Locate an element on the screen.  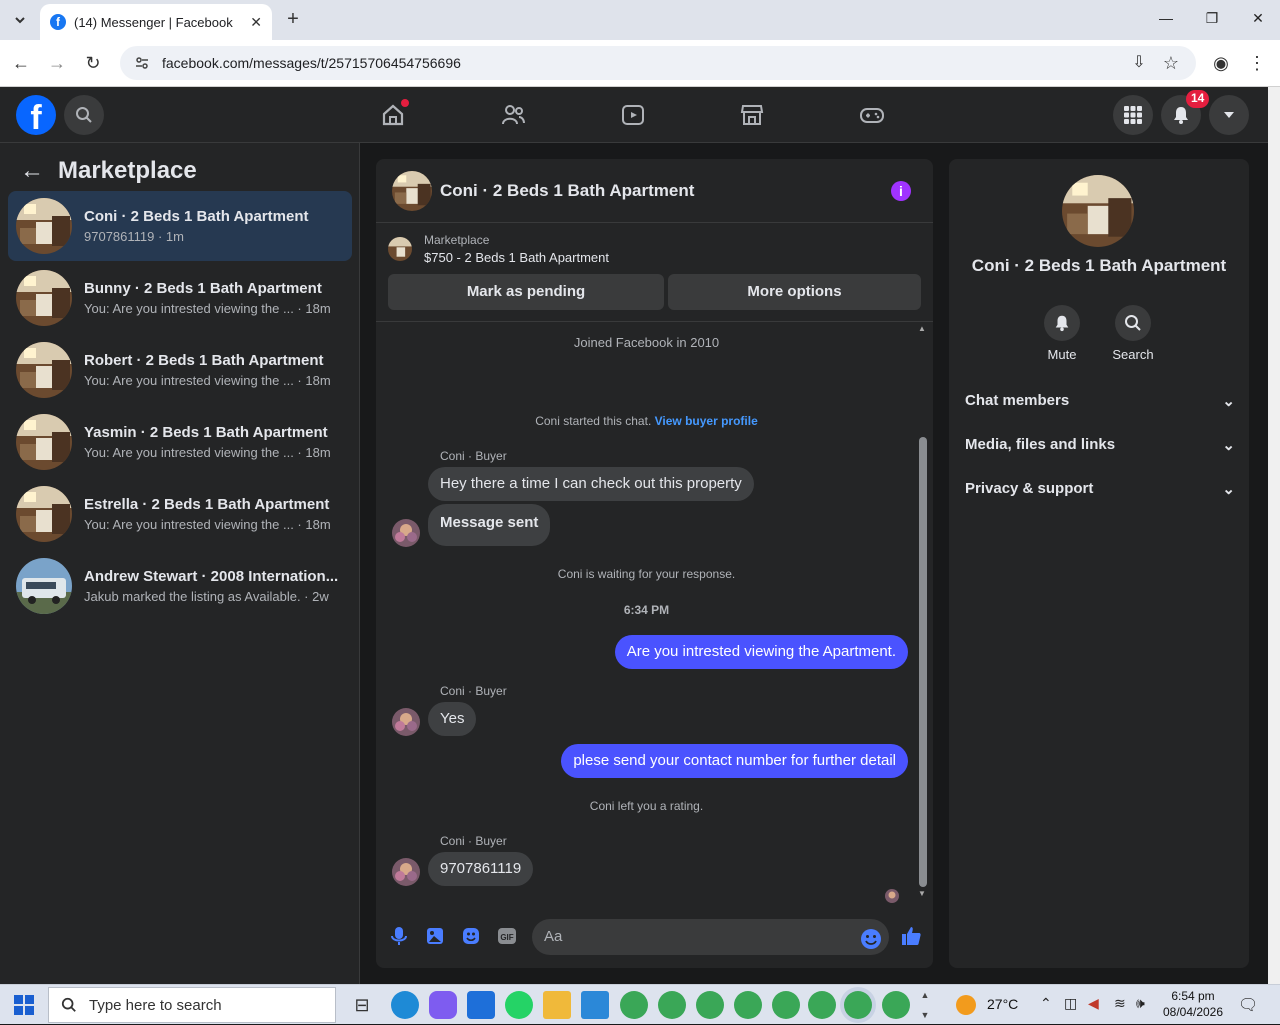
taskbar-search-box: Type here to search is located at coordinates (192, 1005).